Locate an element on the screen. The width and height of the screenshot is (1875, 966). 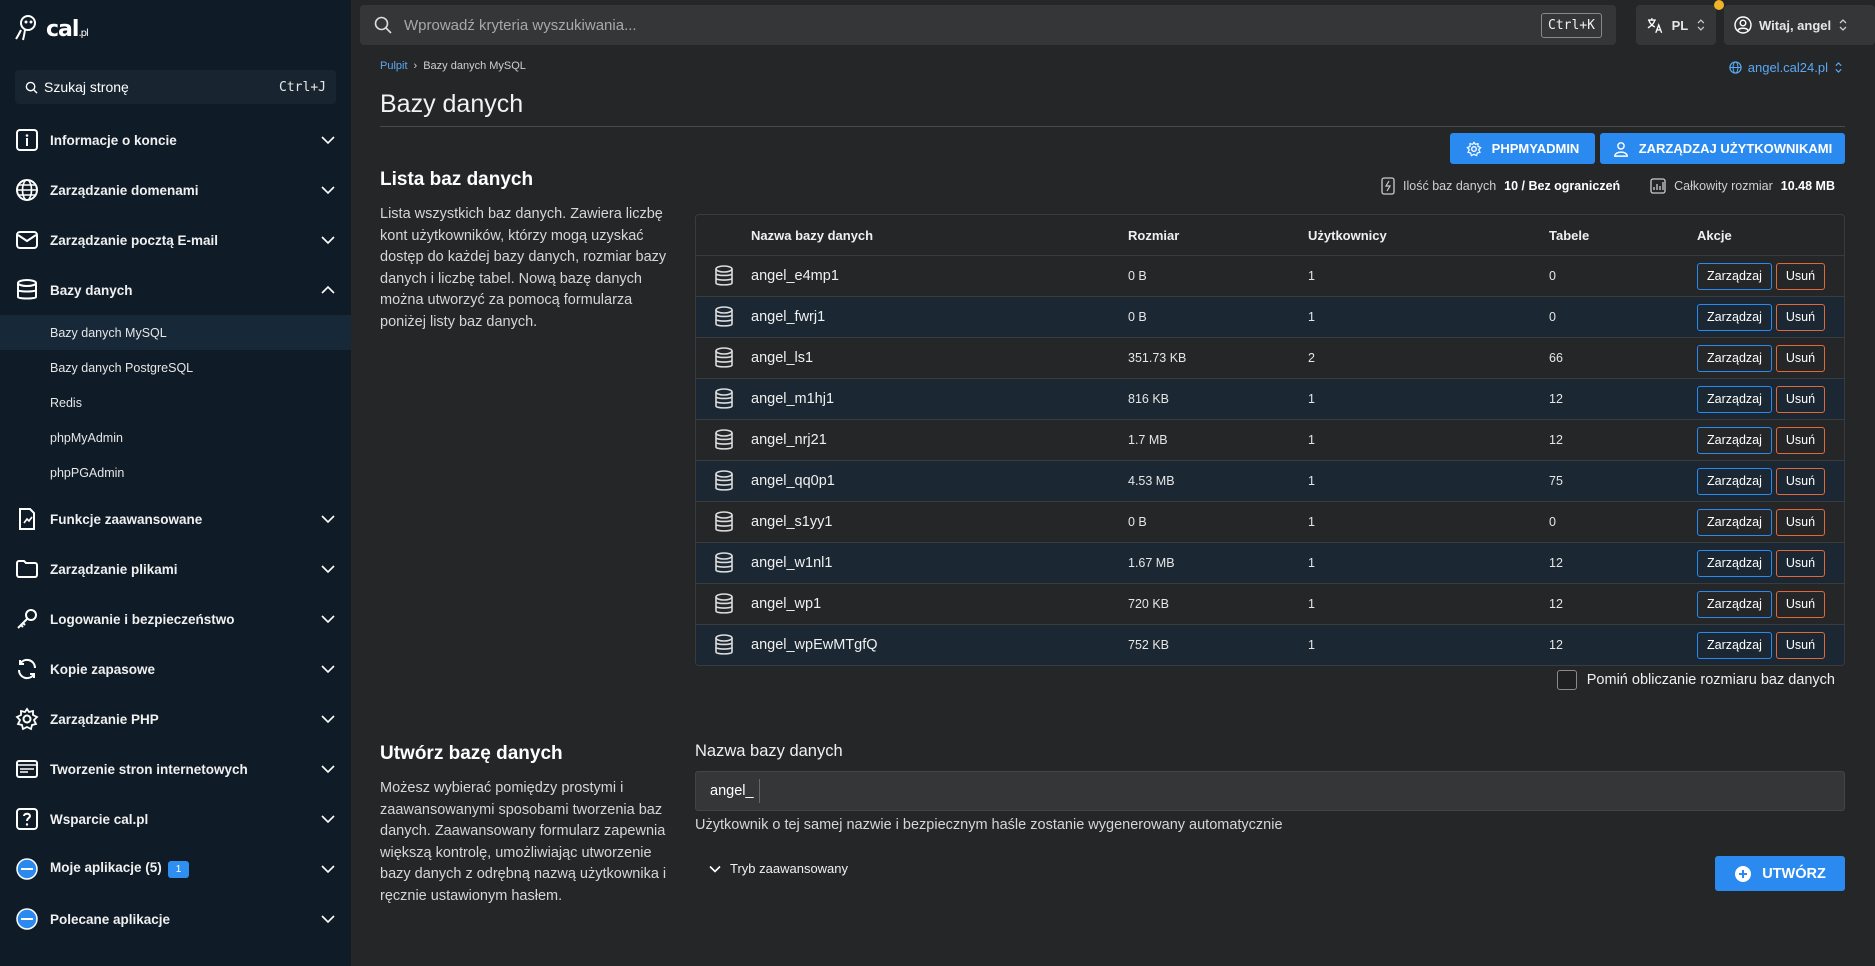
database-size-cell: 816 KB is located at coordinates (1149, 399).